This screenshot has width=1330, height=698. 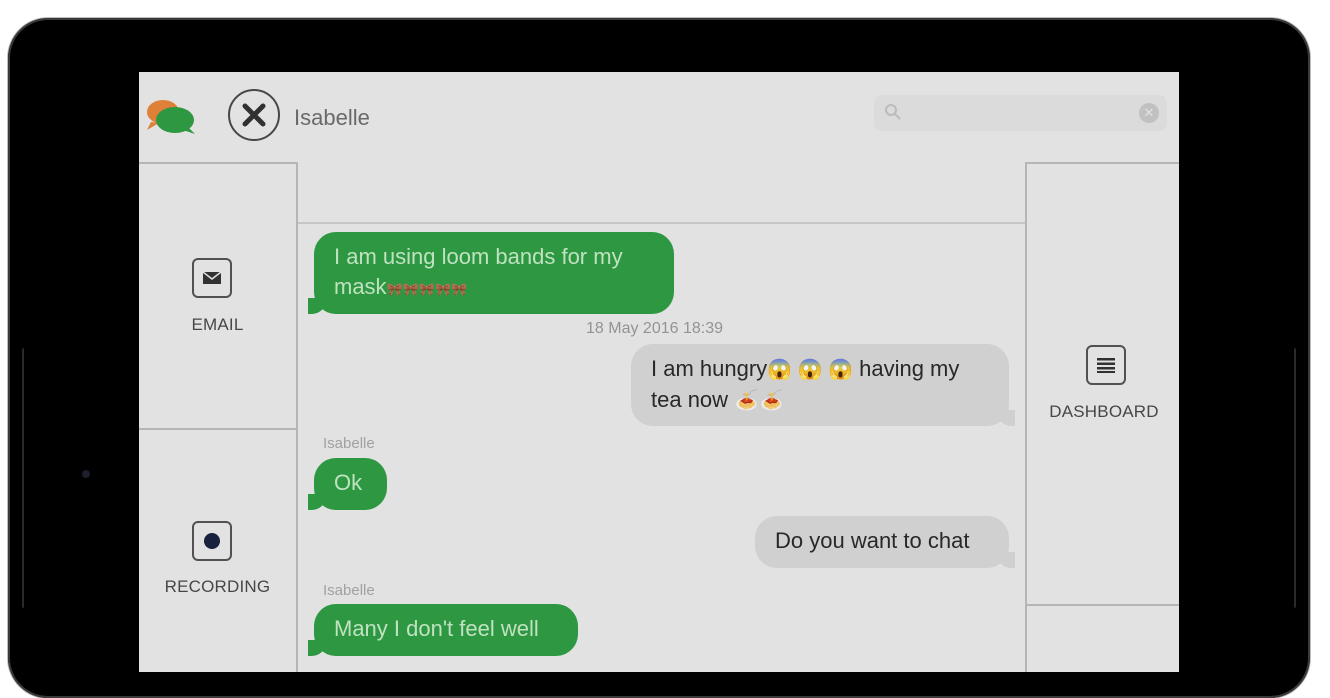 I want to click on message-text: Ok, so click(x=348, y=482).